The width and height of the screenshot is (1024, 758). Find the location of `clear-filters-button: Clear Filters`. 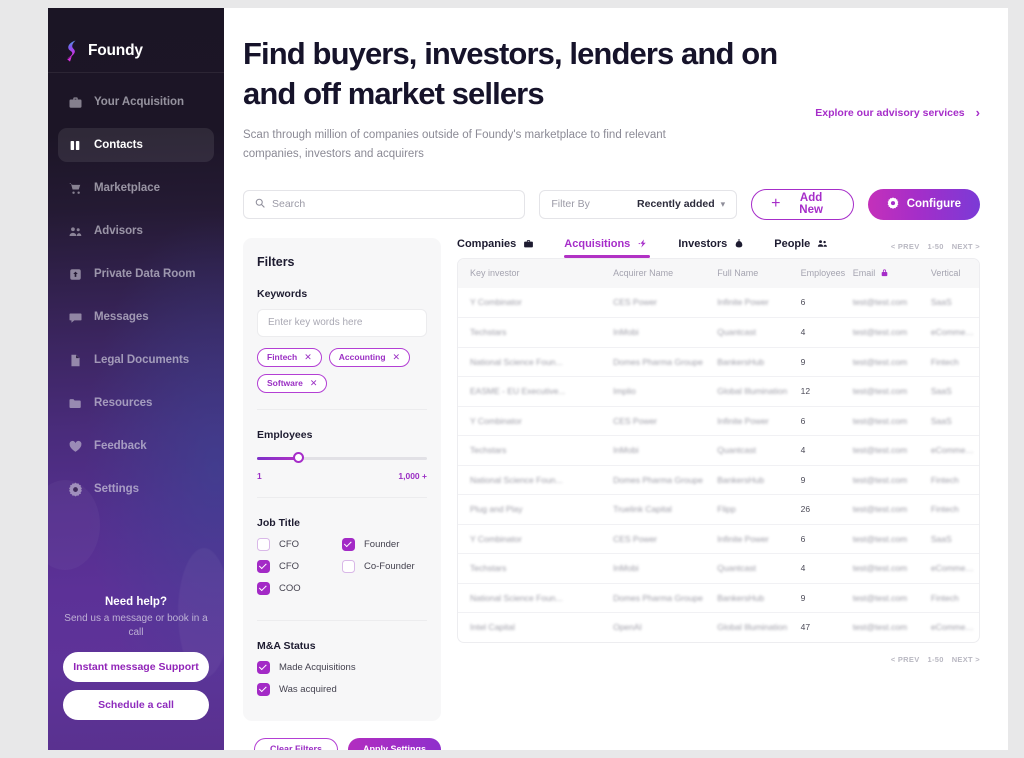

clear-filters-button: Clear Filters is located at coordinates (295, 743).